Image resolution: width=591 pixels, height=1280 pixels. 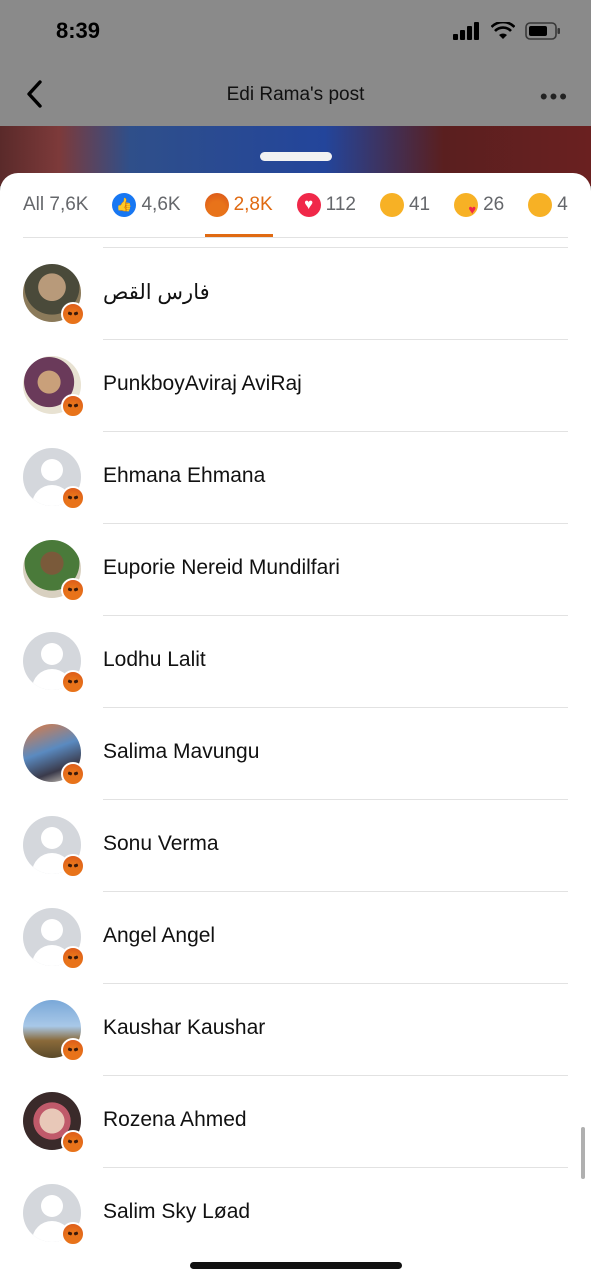 I want to click on status-icons, so click(x=507, y=31).